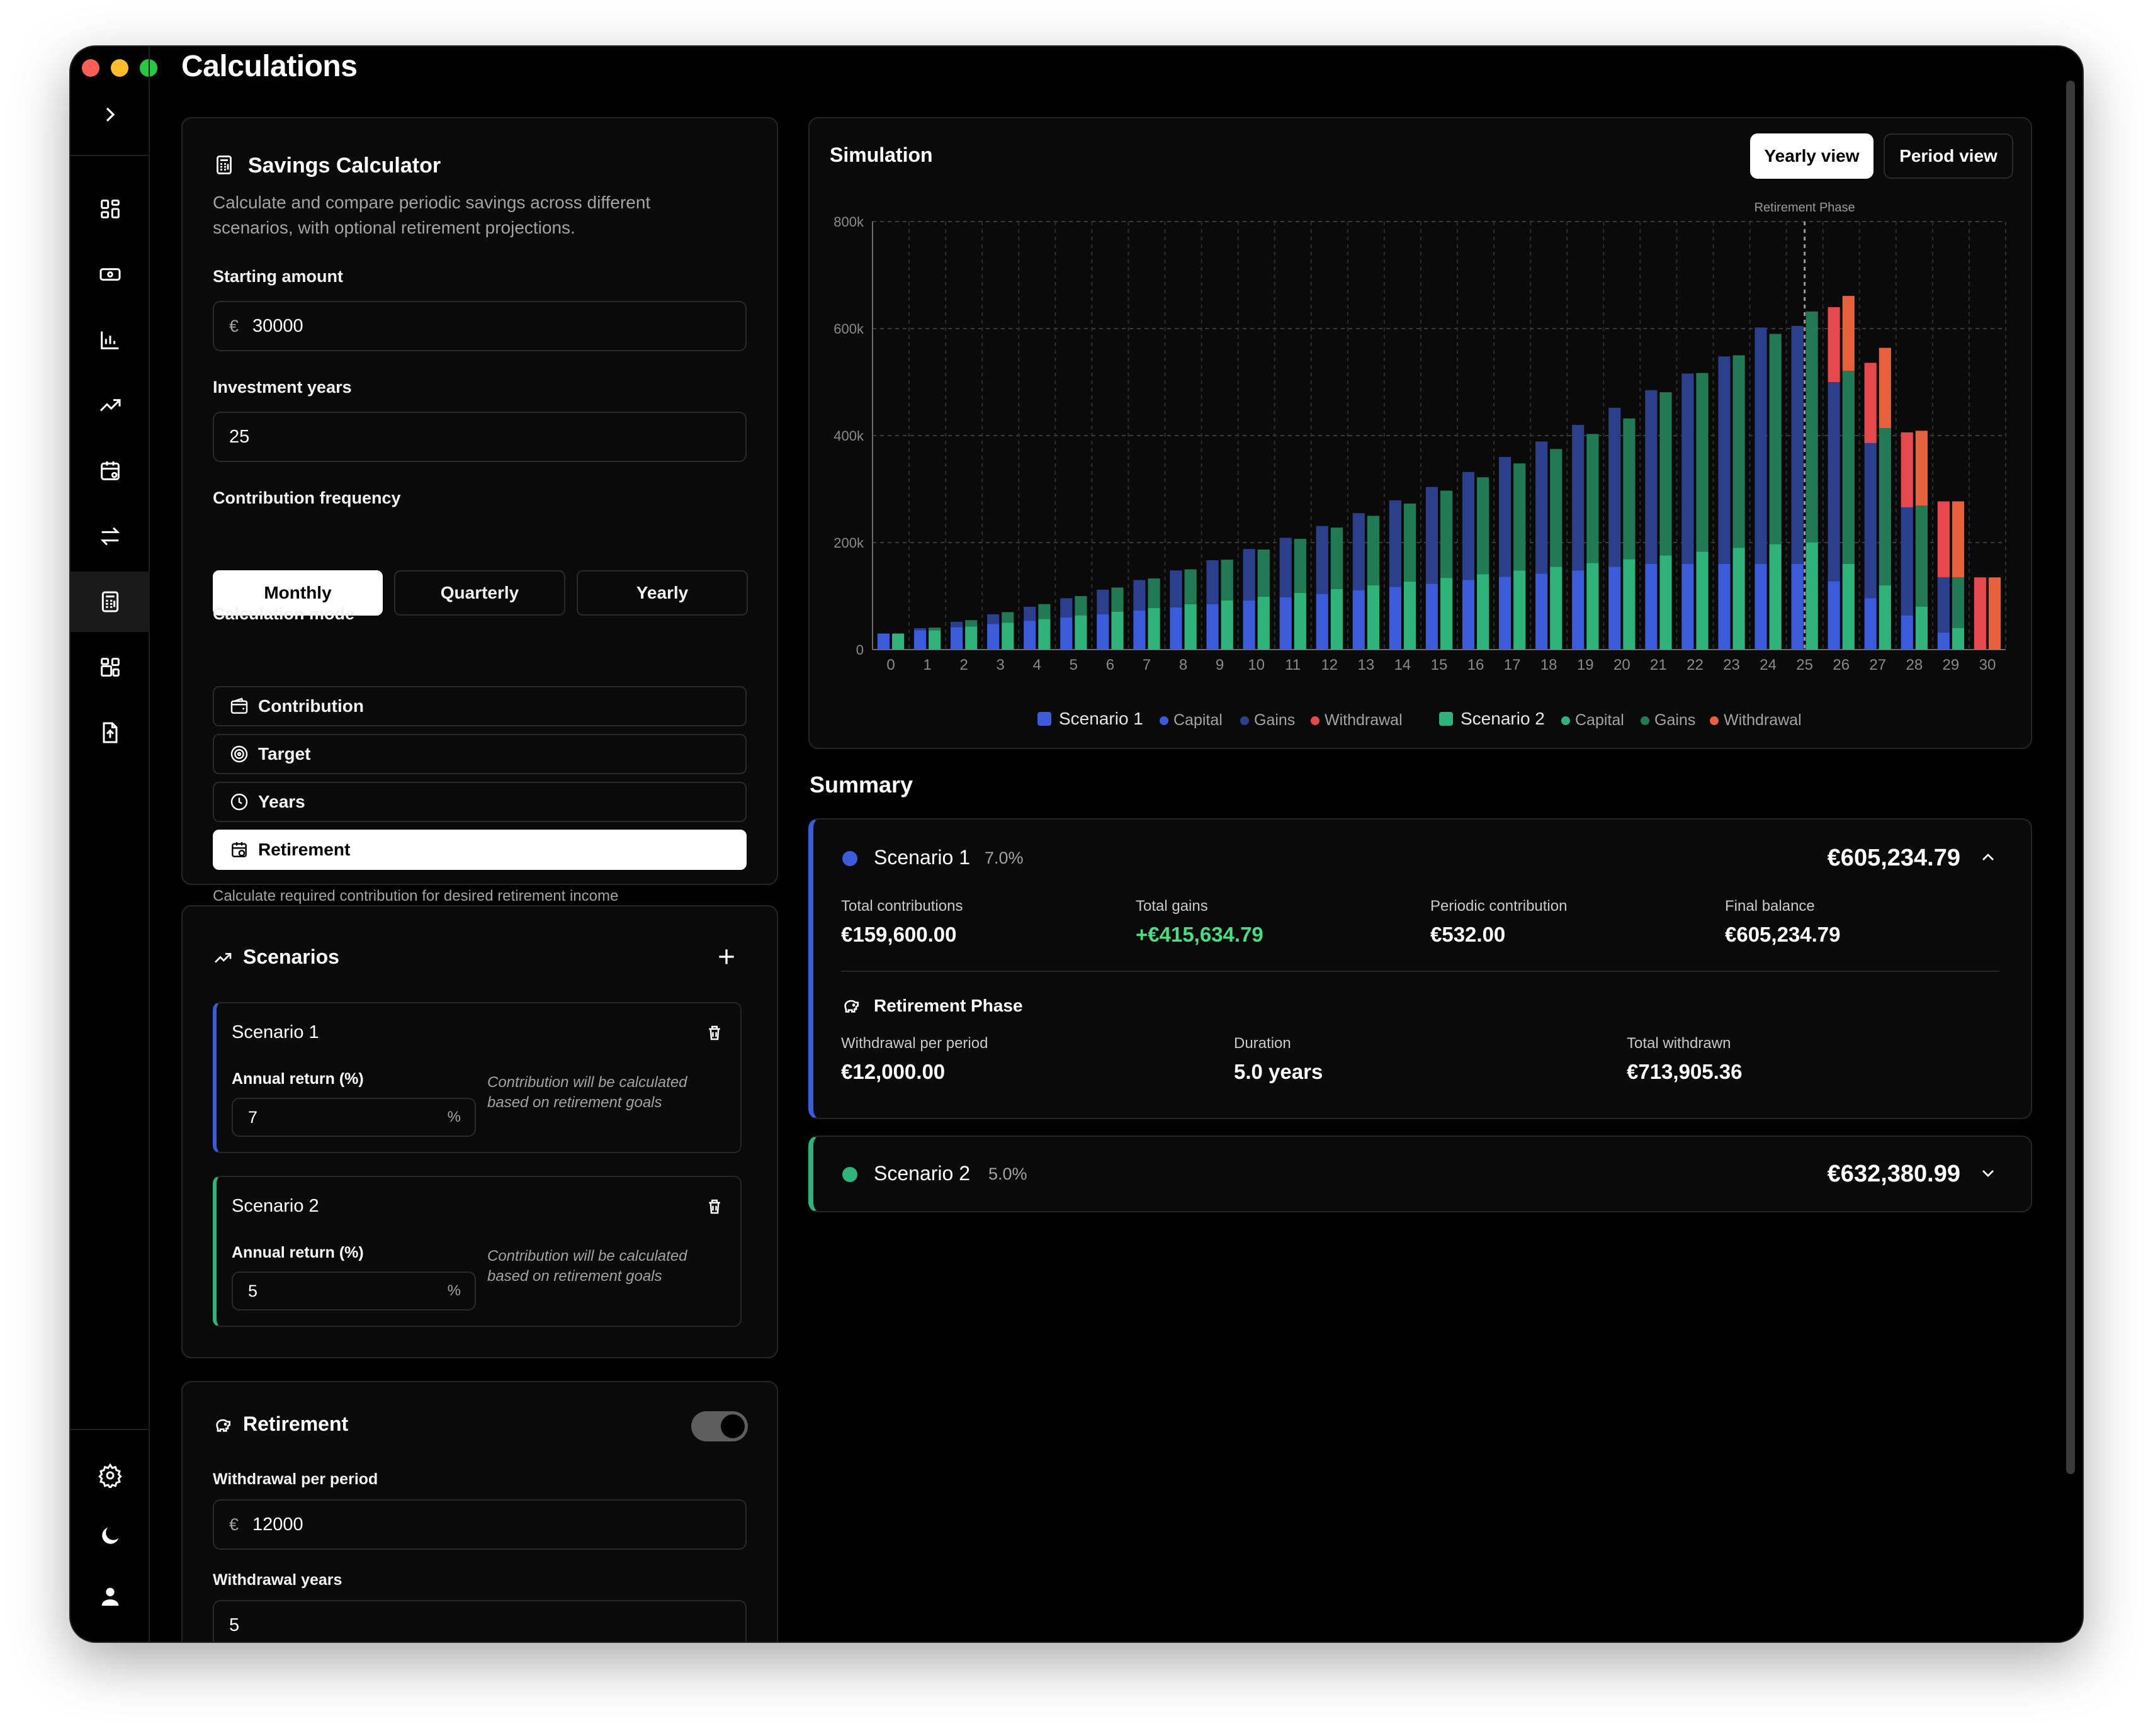  I want to click on sidebar-item-calendar, so click(110, 471).